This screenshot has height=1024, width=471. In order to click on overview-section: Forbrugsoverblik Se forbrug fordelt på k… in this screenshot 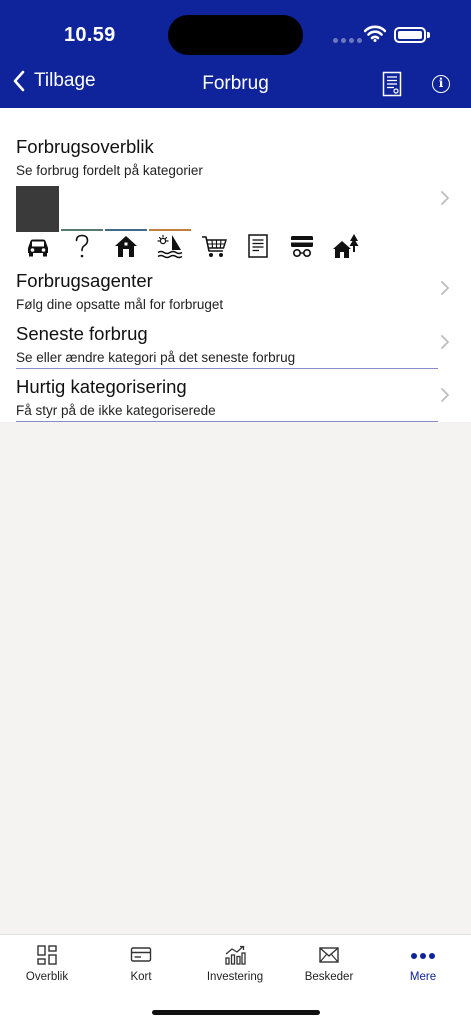, I will do `click(227, 157)`.